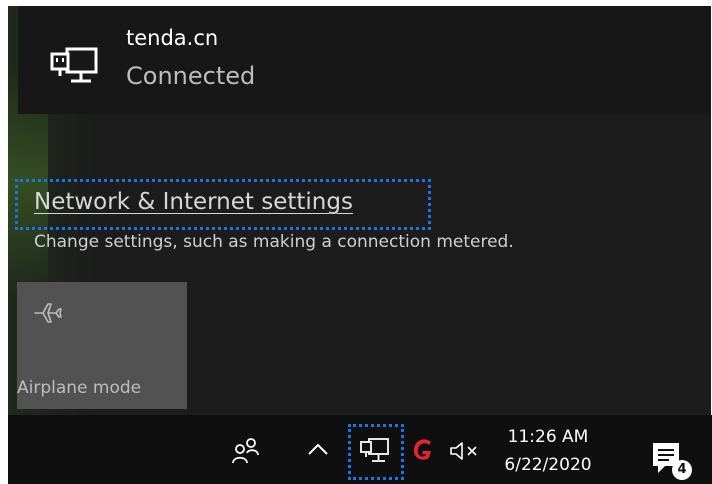 This screenshot has height=484, width=712. Describe the element at coordinates (465, 451) in the screenshot. I see `speaker-muted-icon` at that location.